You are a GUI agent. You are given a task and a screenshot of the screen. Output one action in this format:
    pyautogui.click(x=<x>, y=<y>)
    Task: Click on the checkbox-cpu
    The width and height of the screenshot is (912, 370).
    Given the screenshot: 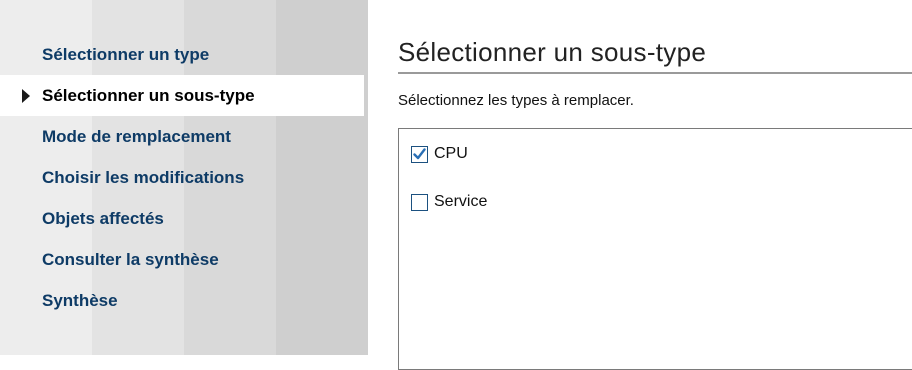 What is the action you would take?
    pyautogui.click(x=419, y=154)
    